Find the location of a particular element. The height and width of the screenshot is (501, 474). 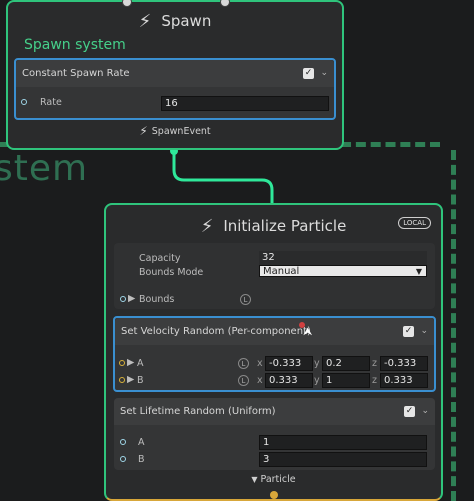

particle-output-port is located at coordinates (274, 495).